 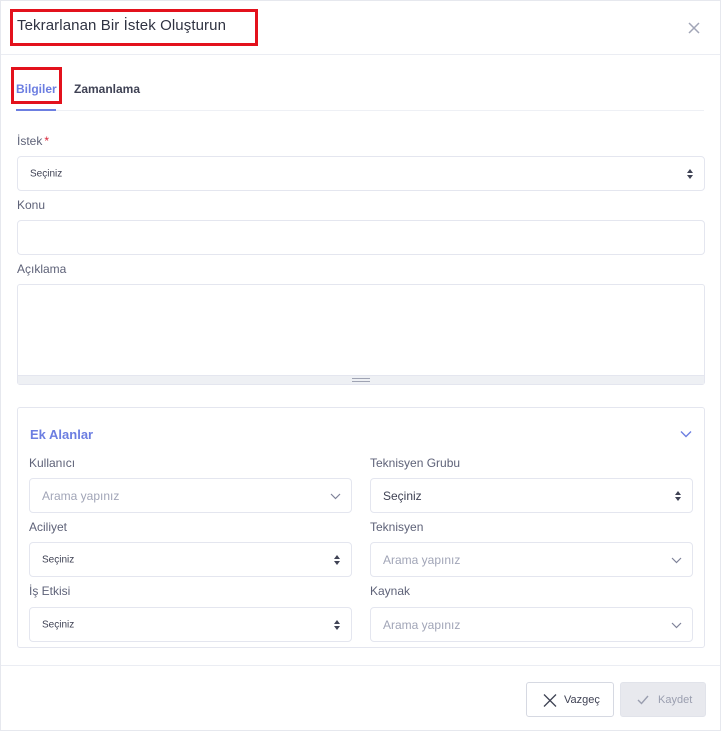 What do you see at coordinates (42, 269) in the screenshot?
I see `aciklama-label: Açıklama` at bounding box center [42, 269].